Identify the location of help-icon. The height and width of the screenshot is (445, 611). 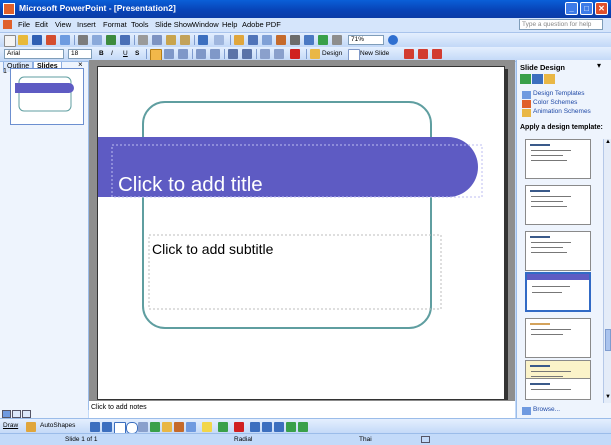
(393, 40).